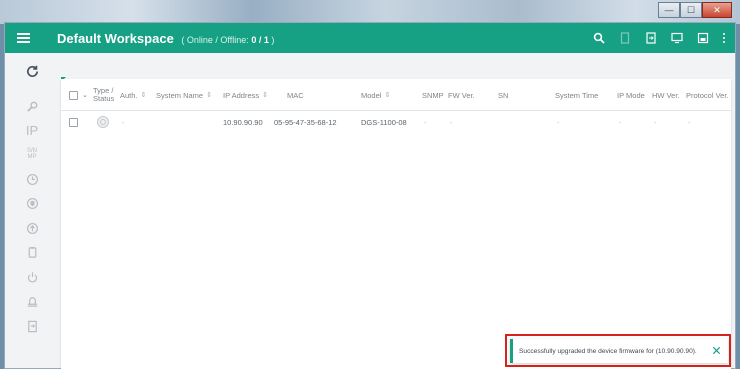  Describe the element at coordinates (32, 277) in the screenshot. I see `power-icon` at that location.